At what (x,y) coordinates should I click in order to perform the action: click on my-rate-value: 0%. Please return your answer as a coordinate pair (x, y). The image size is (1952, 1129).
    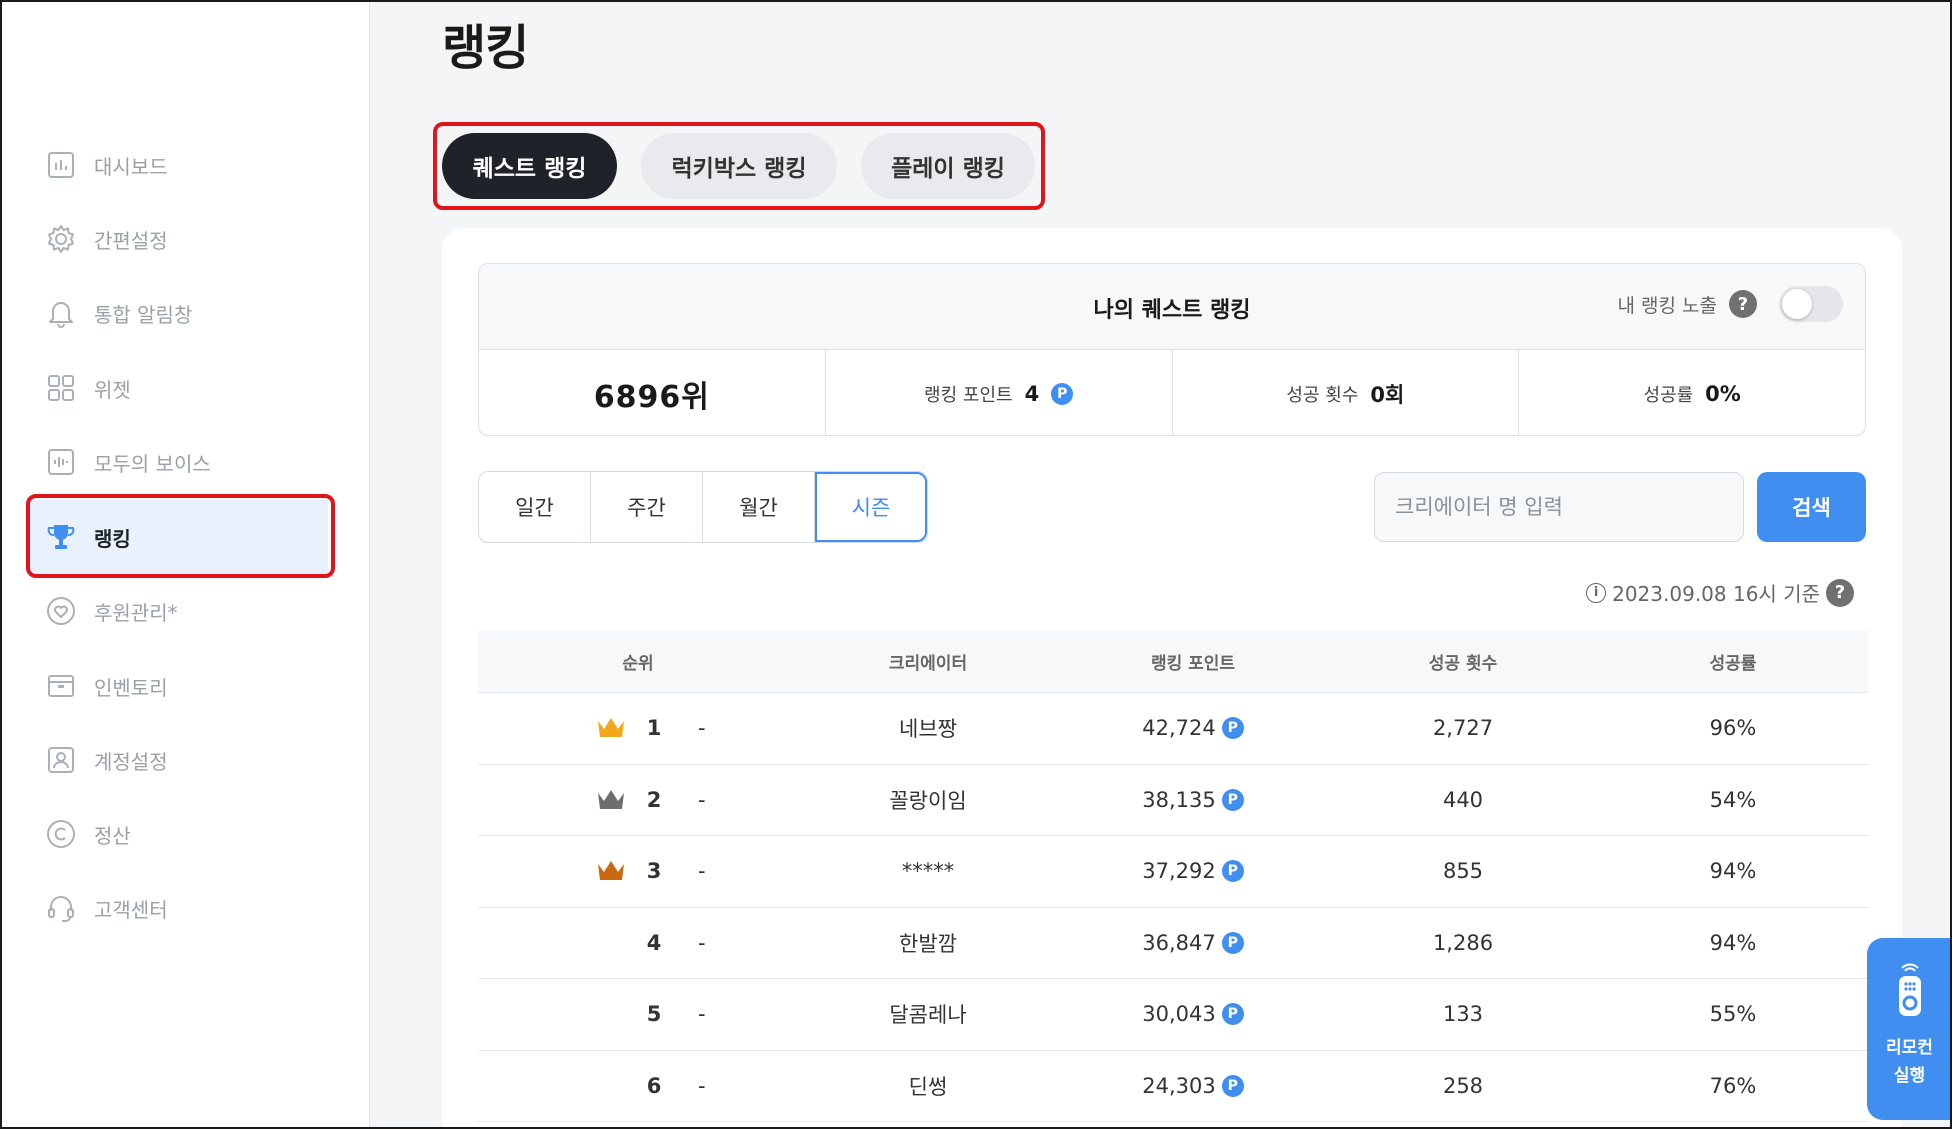
    Looking at the image, I should click on (1723, 393).